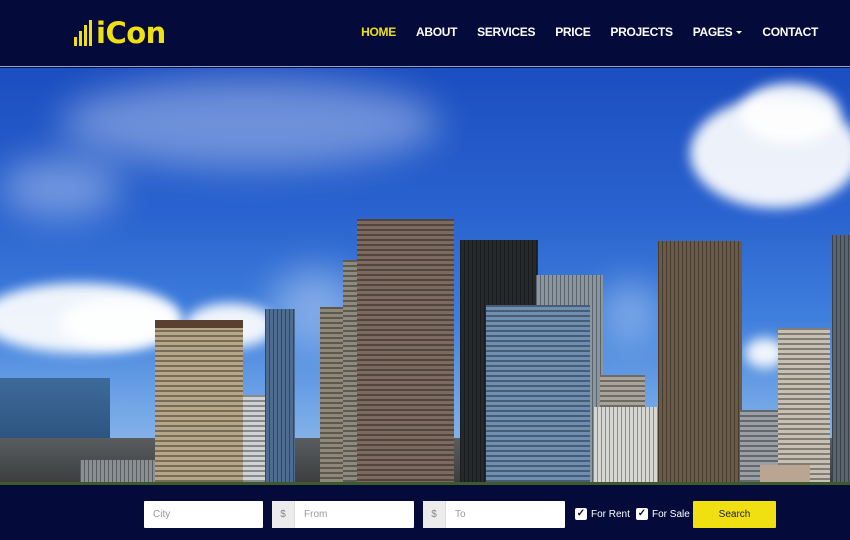  What do you see at coordinates (378, 32) in the screenshot?
I see `nav-home: HOME` at bounding box center [378, 32].